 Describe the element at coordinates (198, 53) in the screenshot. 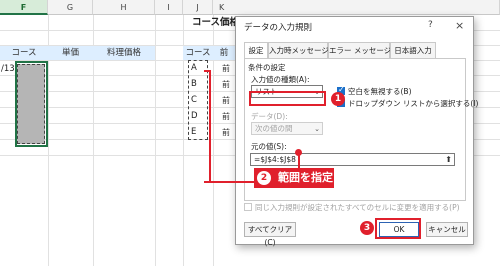

I see `header-cell-course-right: コース` at that location.